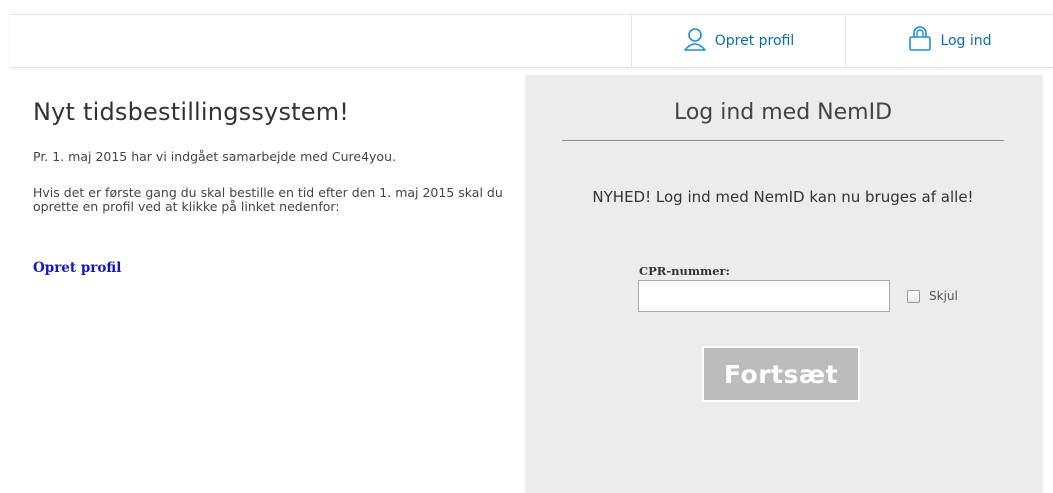  I want to click on nav-create-profile-label: Opret profil, so click(754, 41).